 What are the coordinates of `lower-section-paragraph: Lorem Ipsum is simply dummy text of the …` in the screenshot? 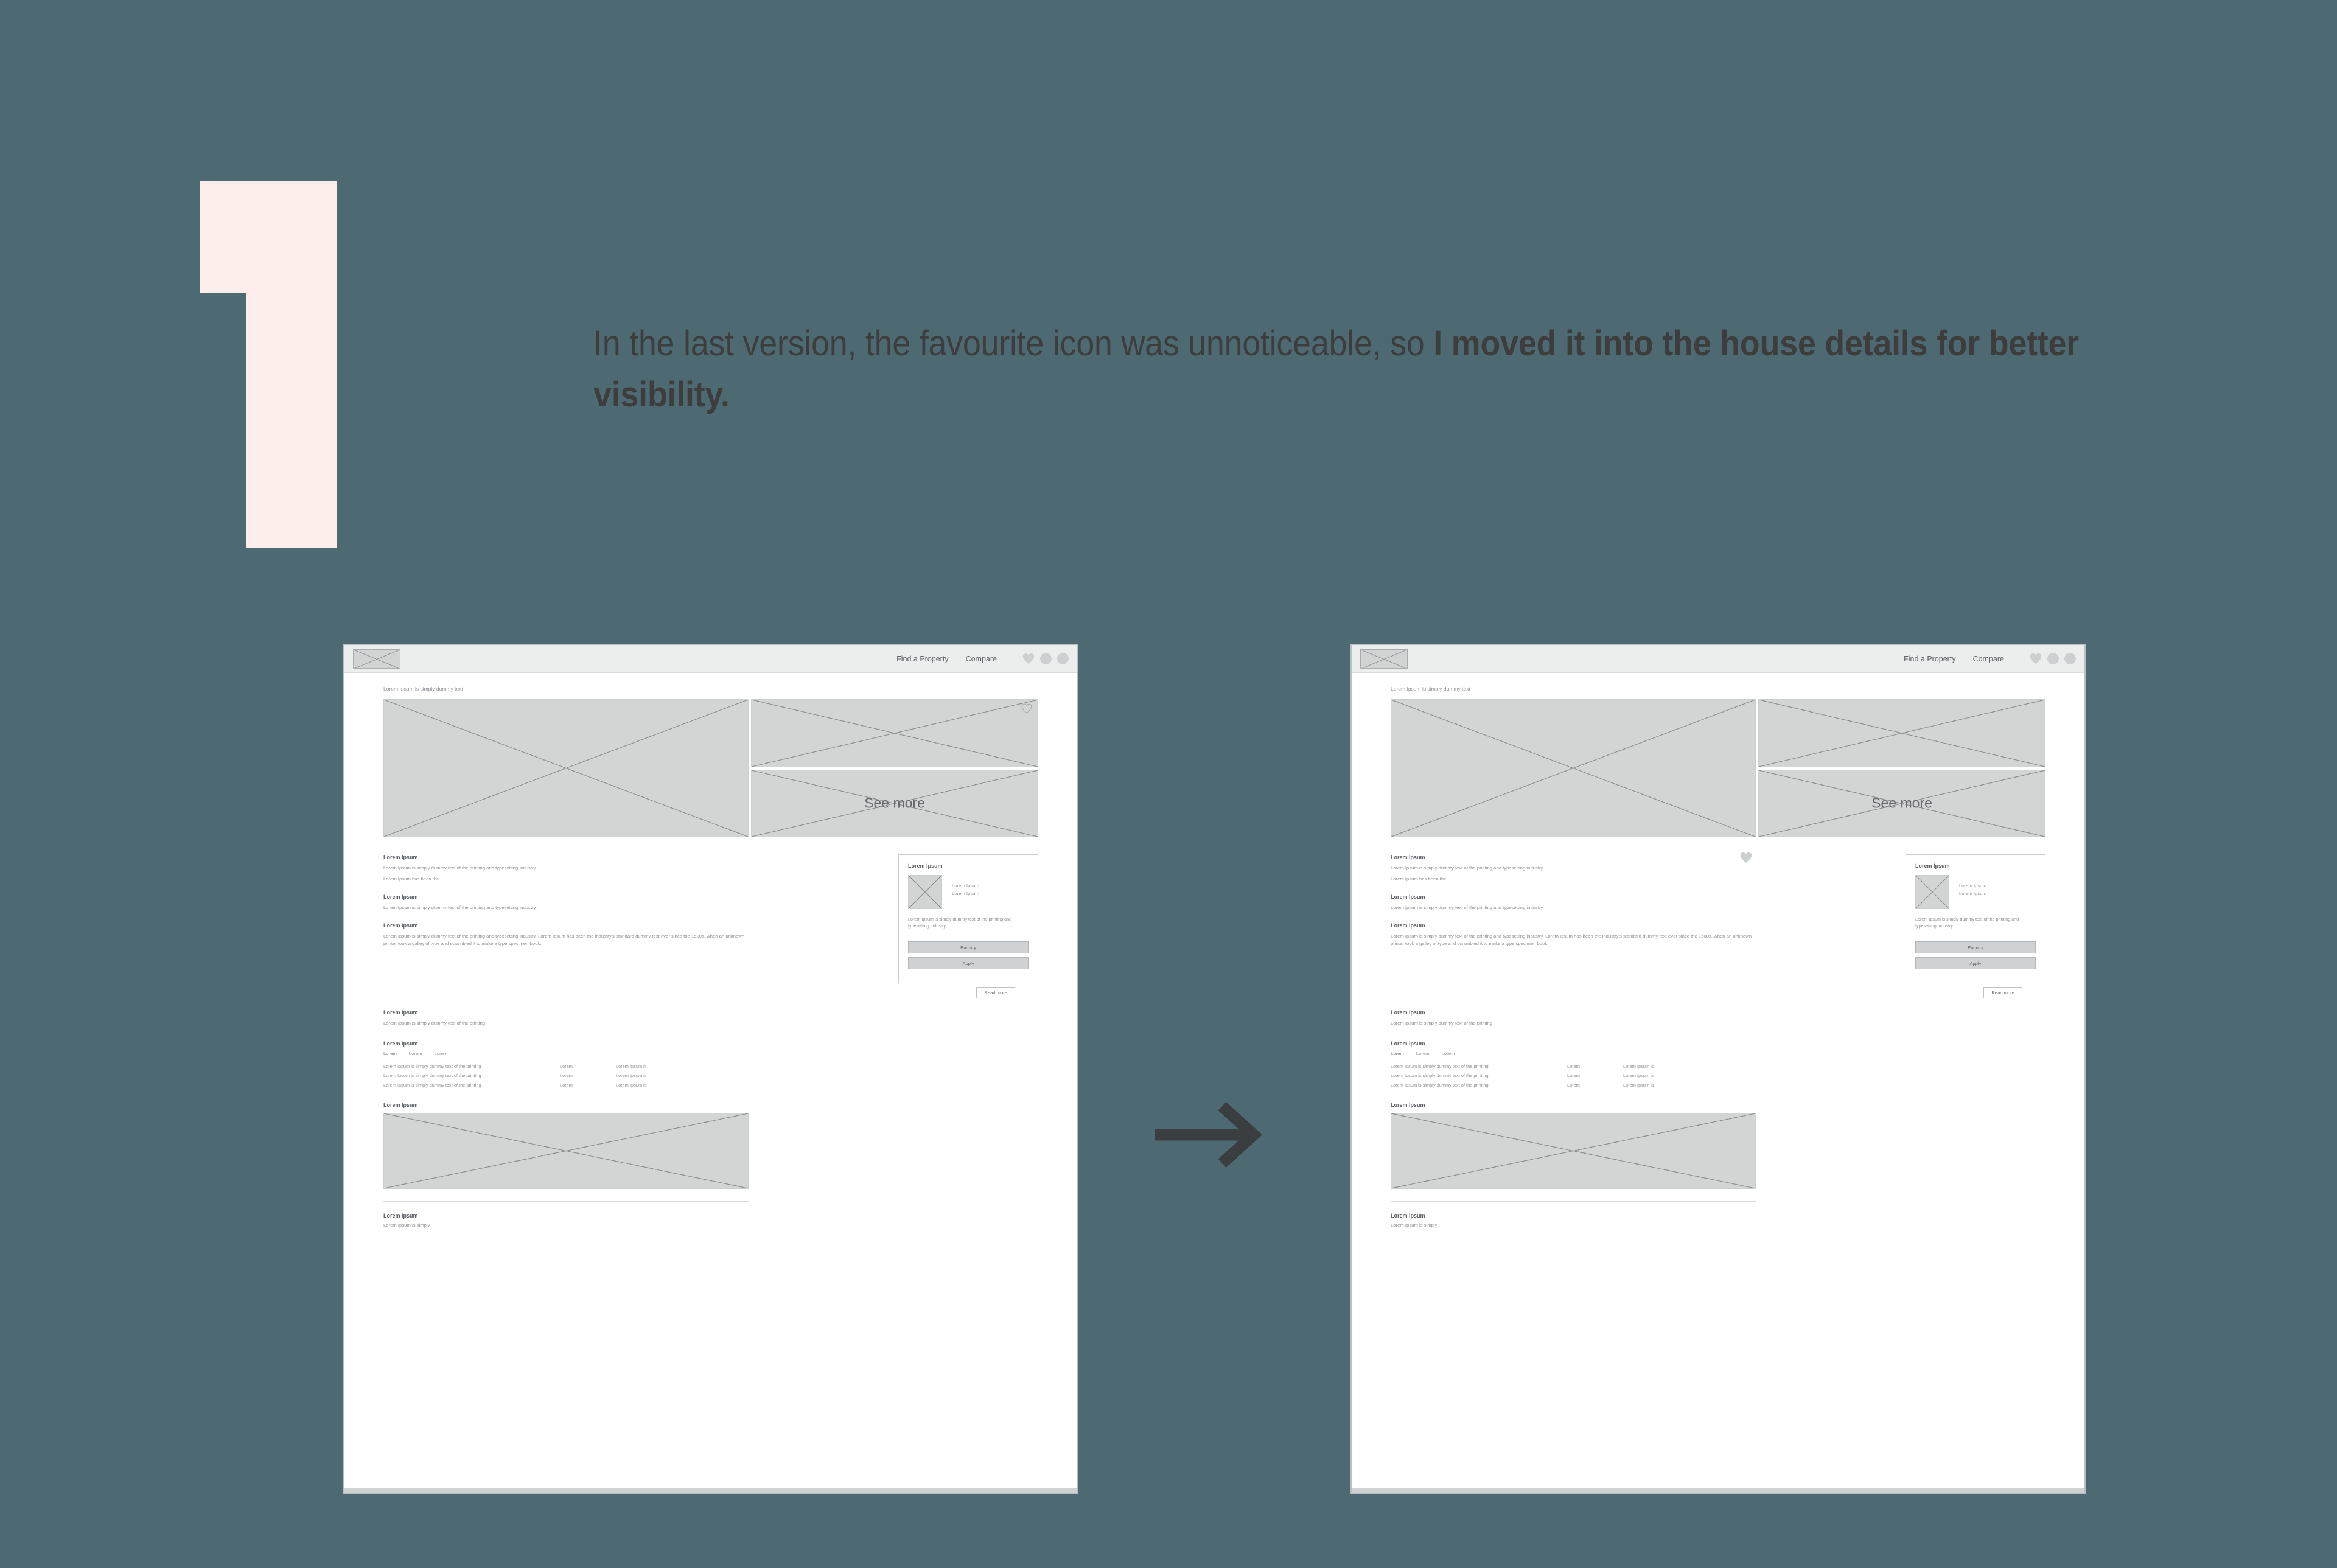 It's located at (435, 1023).